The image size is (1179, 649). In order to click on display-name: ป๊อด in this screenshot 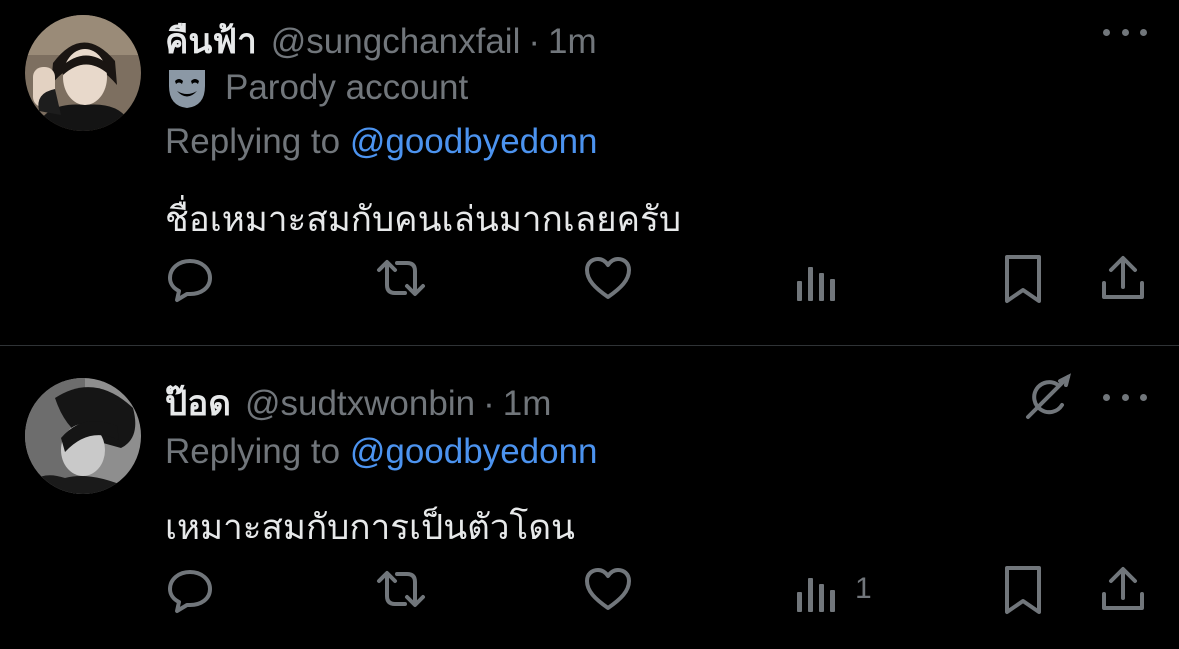, I will do `click(198, 403)`.